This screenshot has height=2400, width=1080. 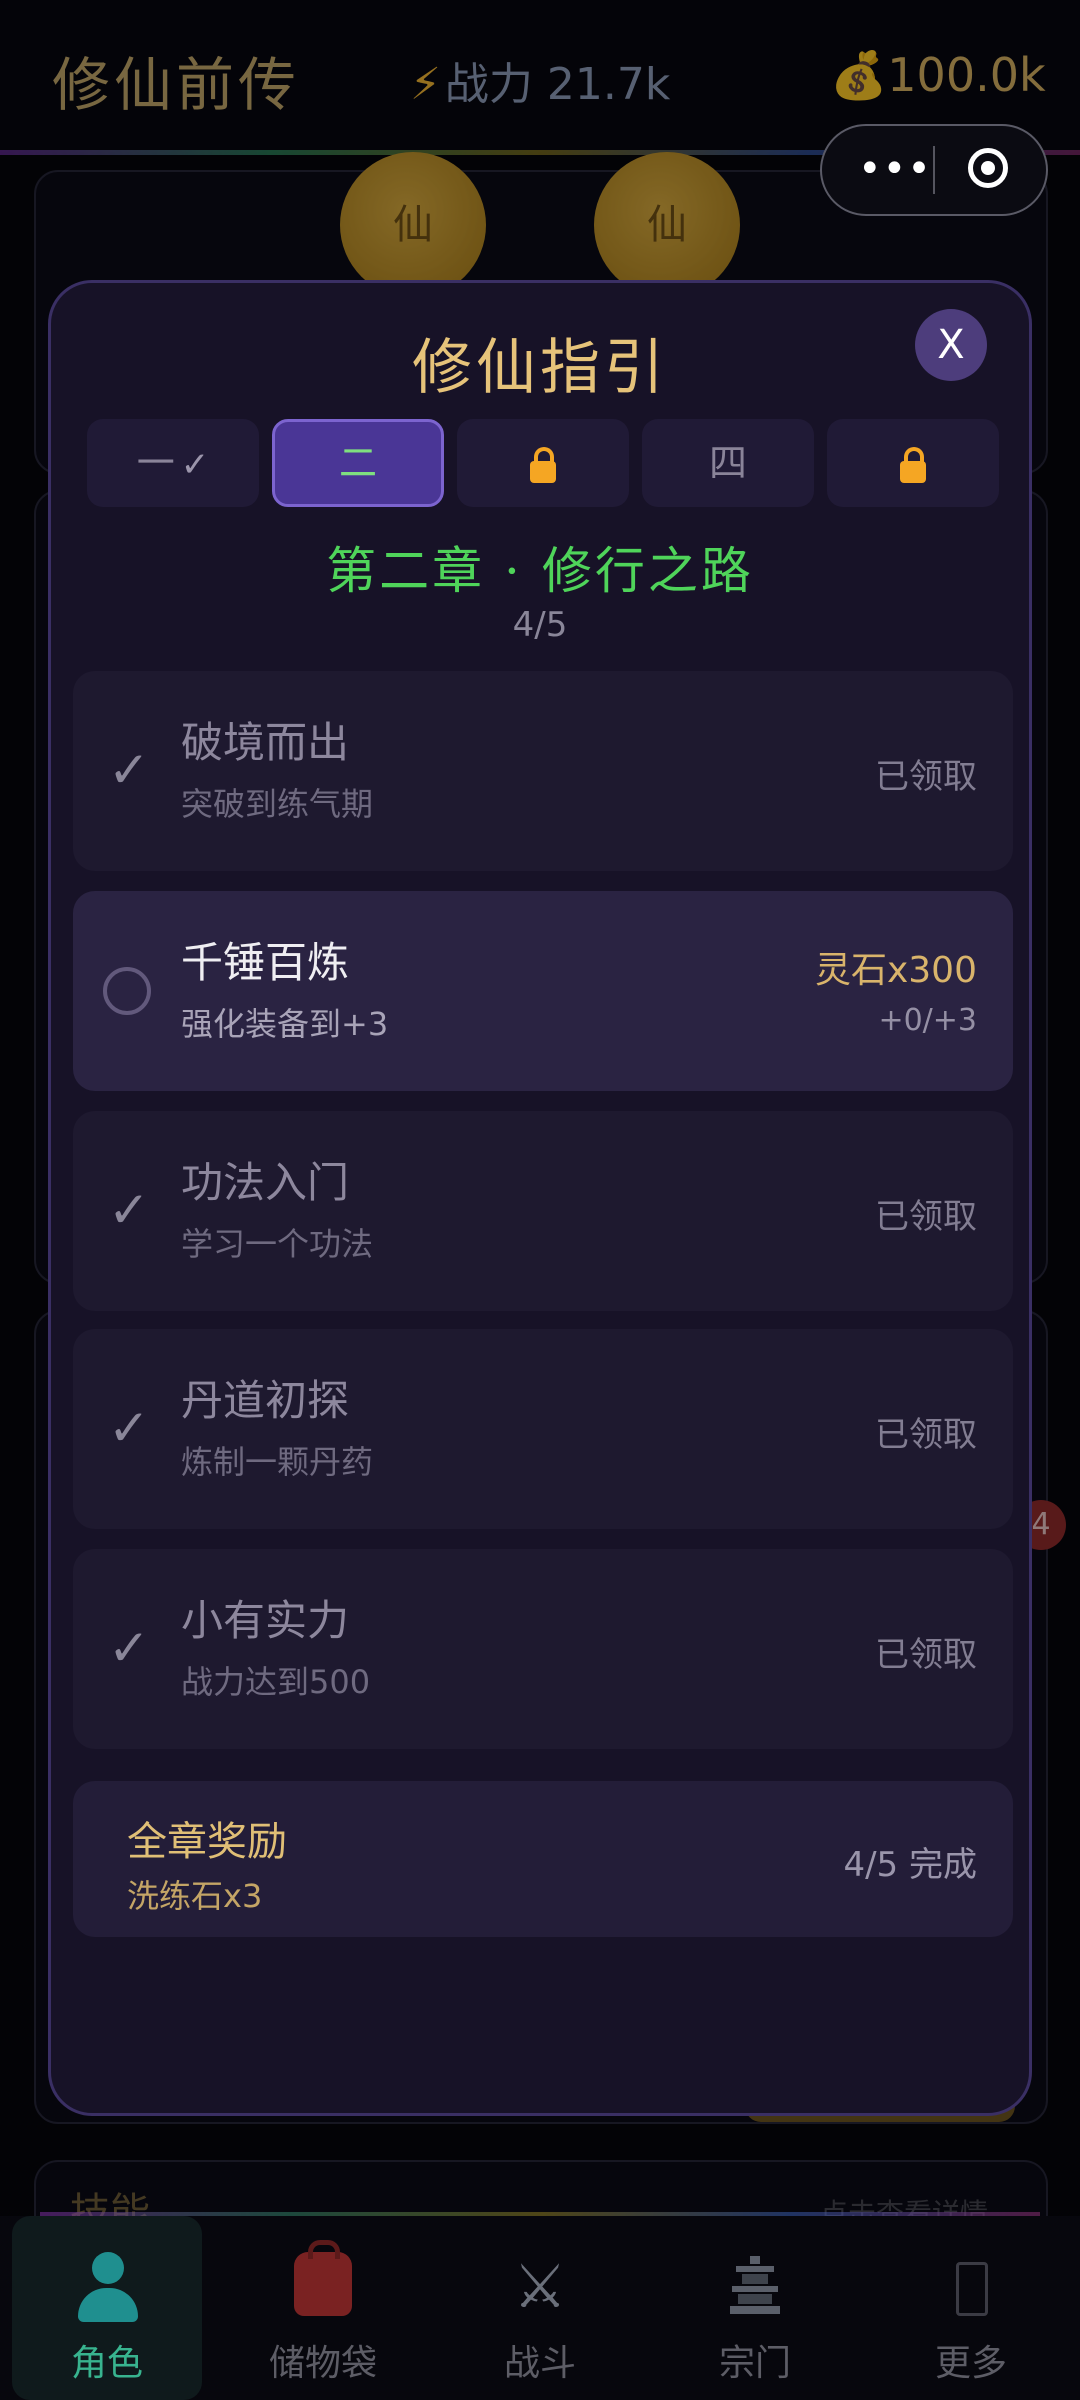 I want to click on tab-chapter-5-locked, so click(x=913, y=463).